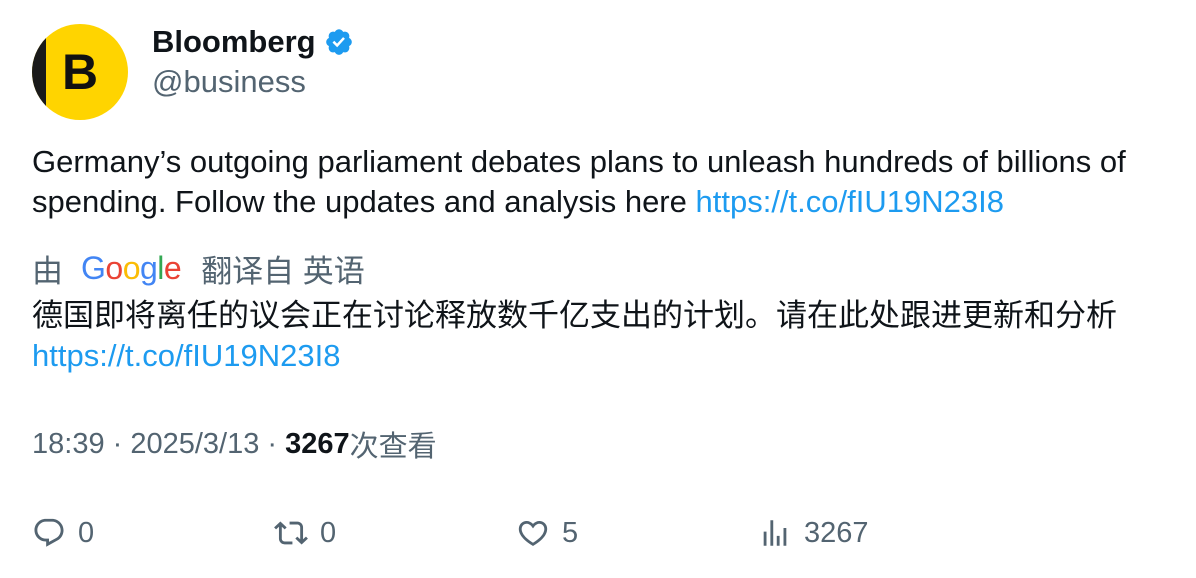  I want to click on author-name-row: Bloomberg, so click(253, 42).